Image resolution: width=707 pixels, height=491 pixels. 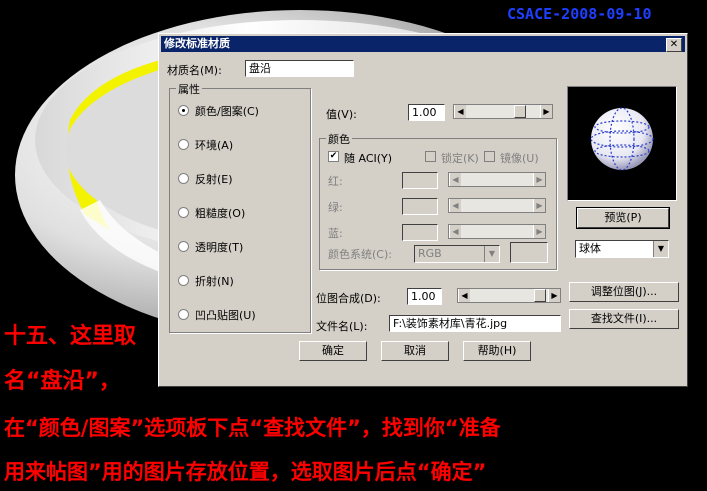 What do you see at coordinates (423, 44) in the screenshot?
I see `dialog-titlebar: 修改标准材质 ✕` at bounding box center [423, 44].